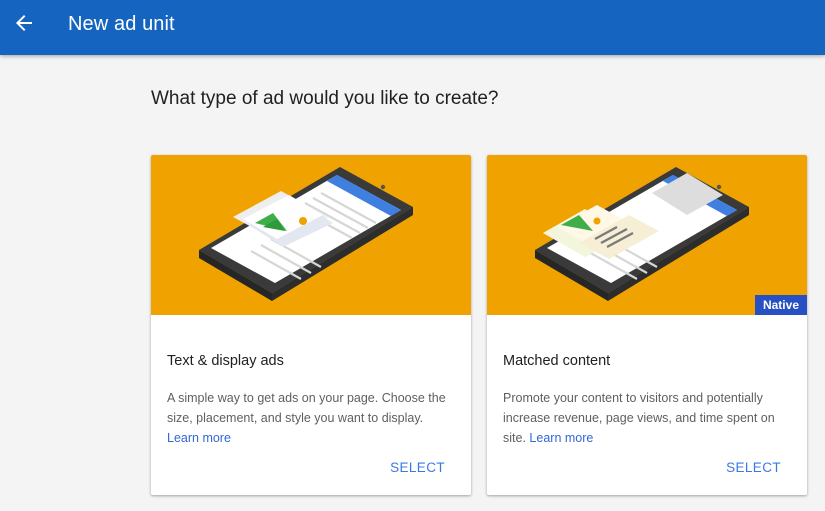 The width and height of the screenshot is (825, 511). What do you see at coordinates (412, 27) in the screenshot?
I see `app-bar: New ad unit` at bounding box center [412, 27].